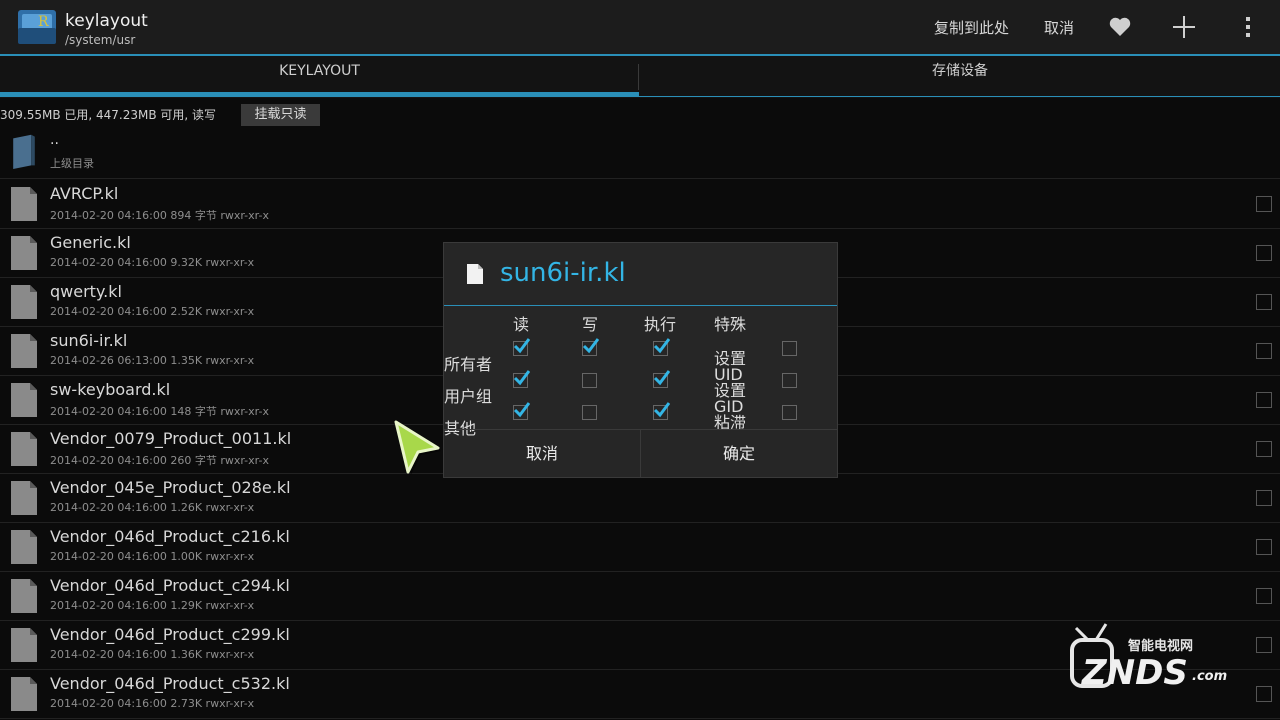  Describe the element at coordinates (54, 140) in the screenshot. I see `parent-dir-name: ..` at that location.